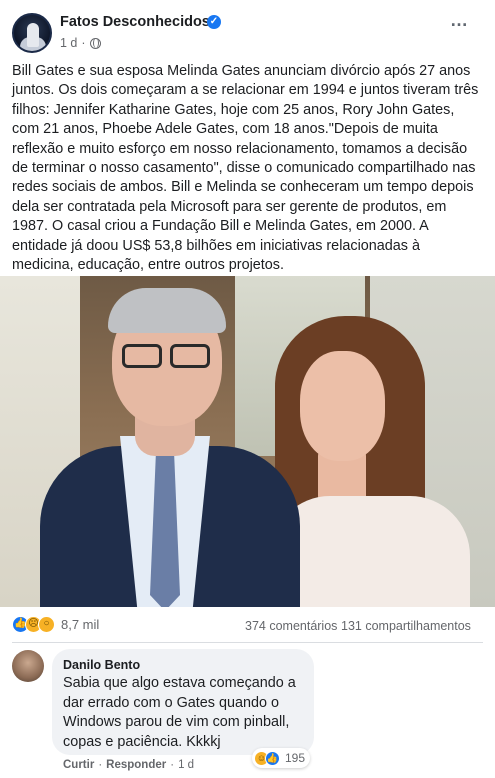  Describe the element at coordinates (55, 624) in the screenshot. I see `reactions-summary: 👍 ☹ ○ 8,7 mil` at that location.